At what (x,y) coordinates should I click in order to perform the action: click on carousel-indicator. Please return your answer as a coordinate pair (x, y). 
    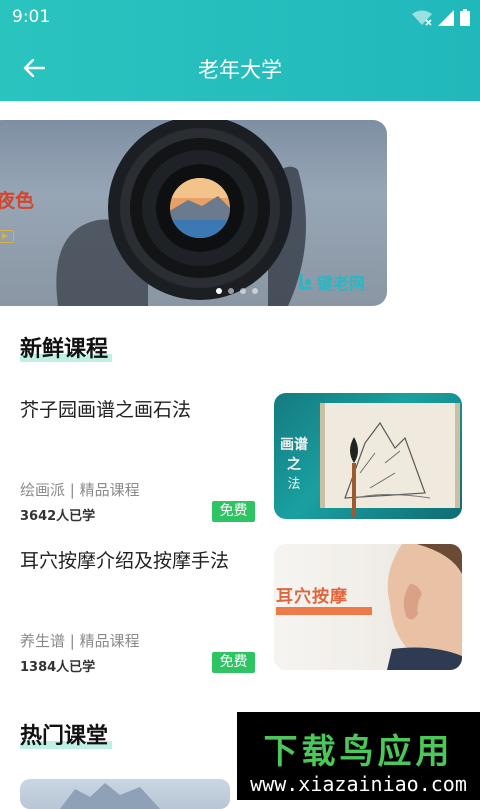
    Looking at the image, I should click on (237, 291).